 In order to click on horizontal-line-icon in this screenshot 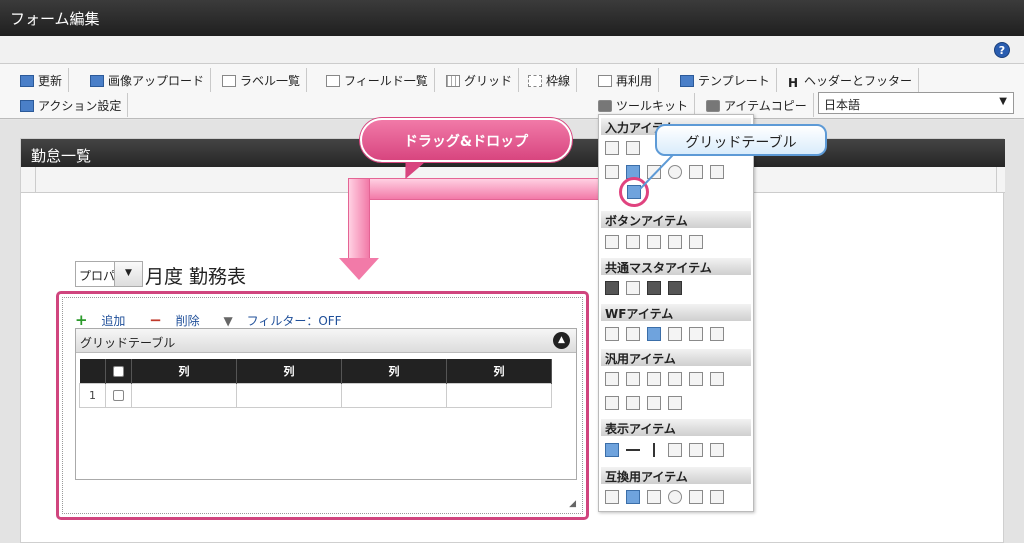, I will do `click(633, 450)`.